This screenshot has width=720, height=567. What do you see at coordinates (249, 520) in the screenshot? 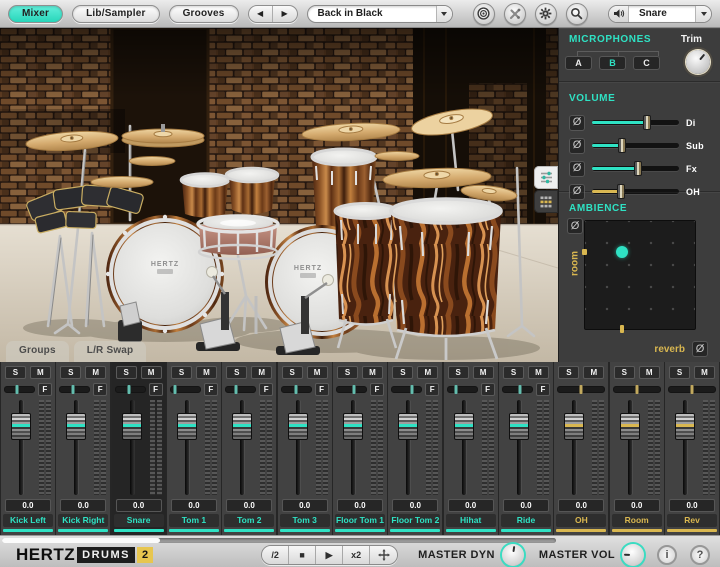
I see `channel-name: Tom 2` at bounding box center [249, 520].